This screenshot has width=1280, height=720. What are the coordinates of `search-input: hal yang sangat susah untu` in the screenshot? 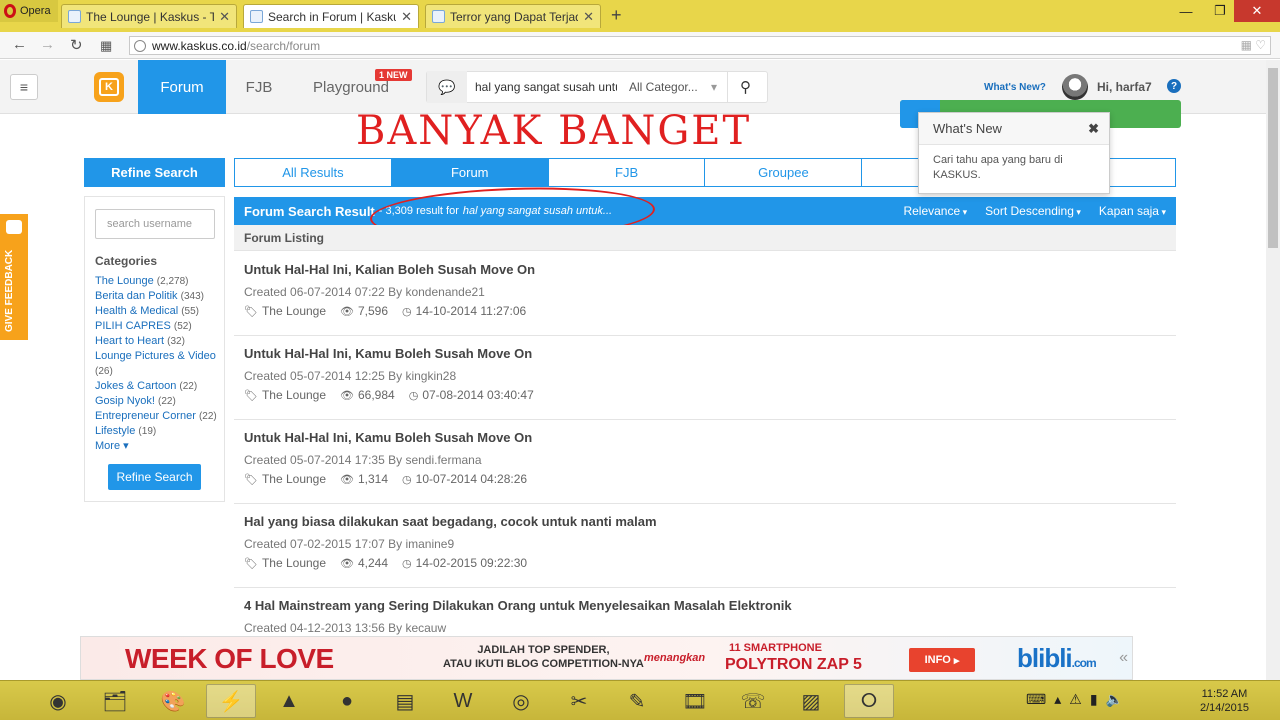 It's located at (542, 87).